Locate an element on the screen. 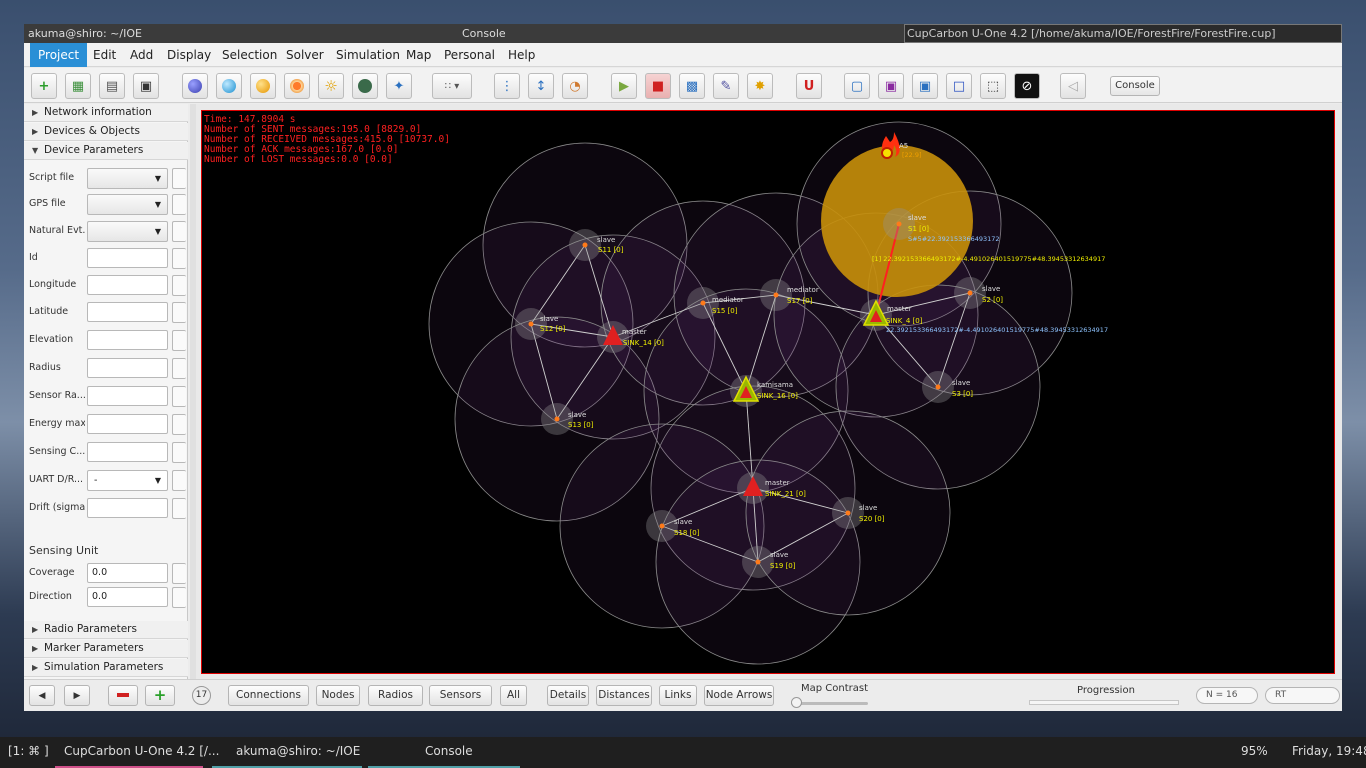  rt-field: RT is located at coordinates (1302, 695).